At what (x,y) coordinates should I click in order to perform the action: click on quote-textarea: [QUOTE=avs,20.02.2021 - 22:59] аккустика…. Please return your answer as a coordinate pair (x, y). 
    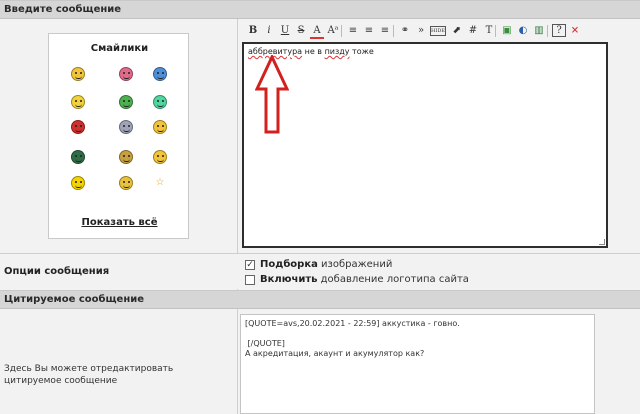
    Looking at the image, I should click on (417, 364).